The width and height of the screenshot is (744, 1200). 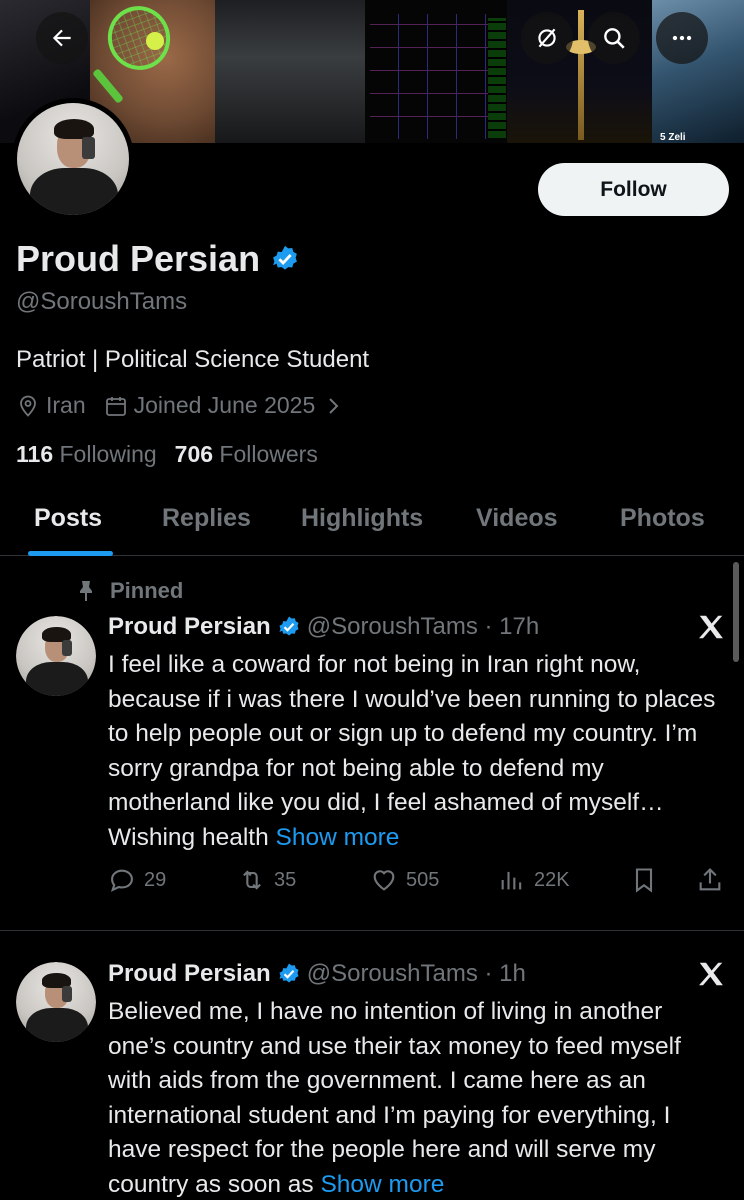 I want to click on following-label: Following, so click(x=108, y=454).